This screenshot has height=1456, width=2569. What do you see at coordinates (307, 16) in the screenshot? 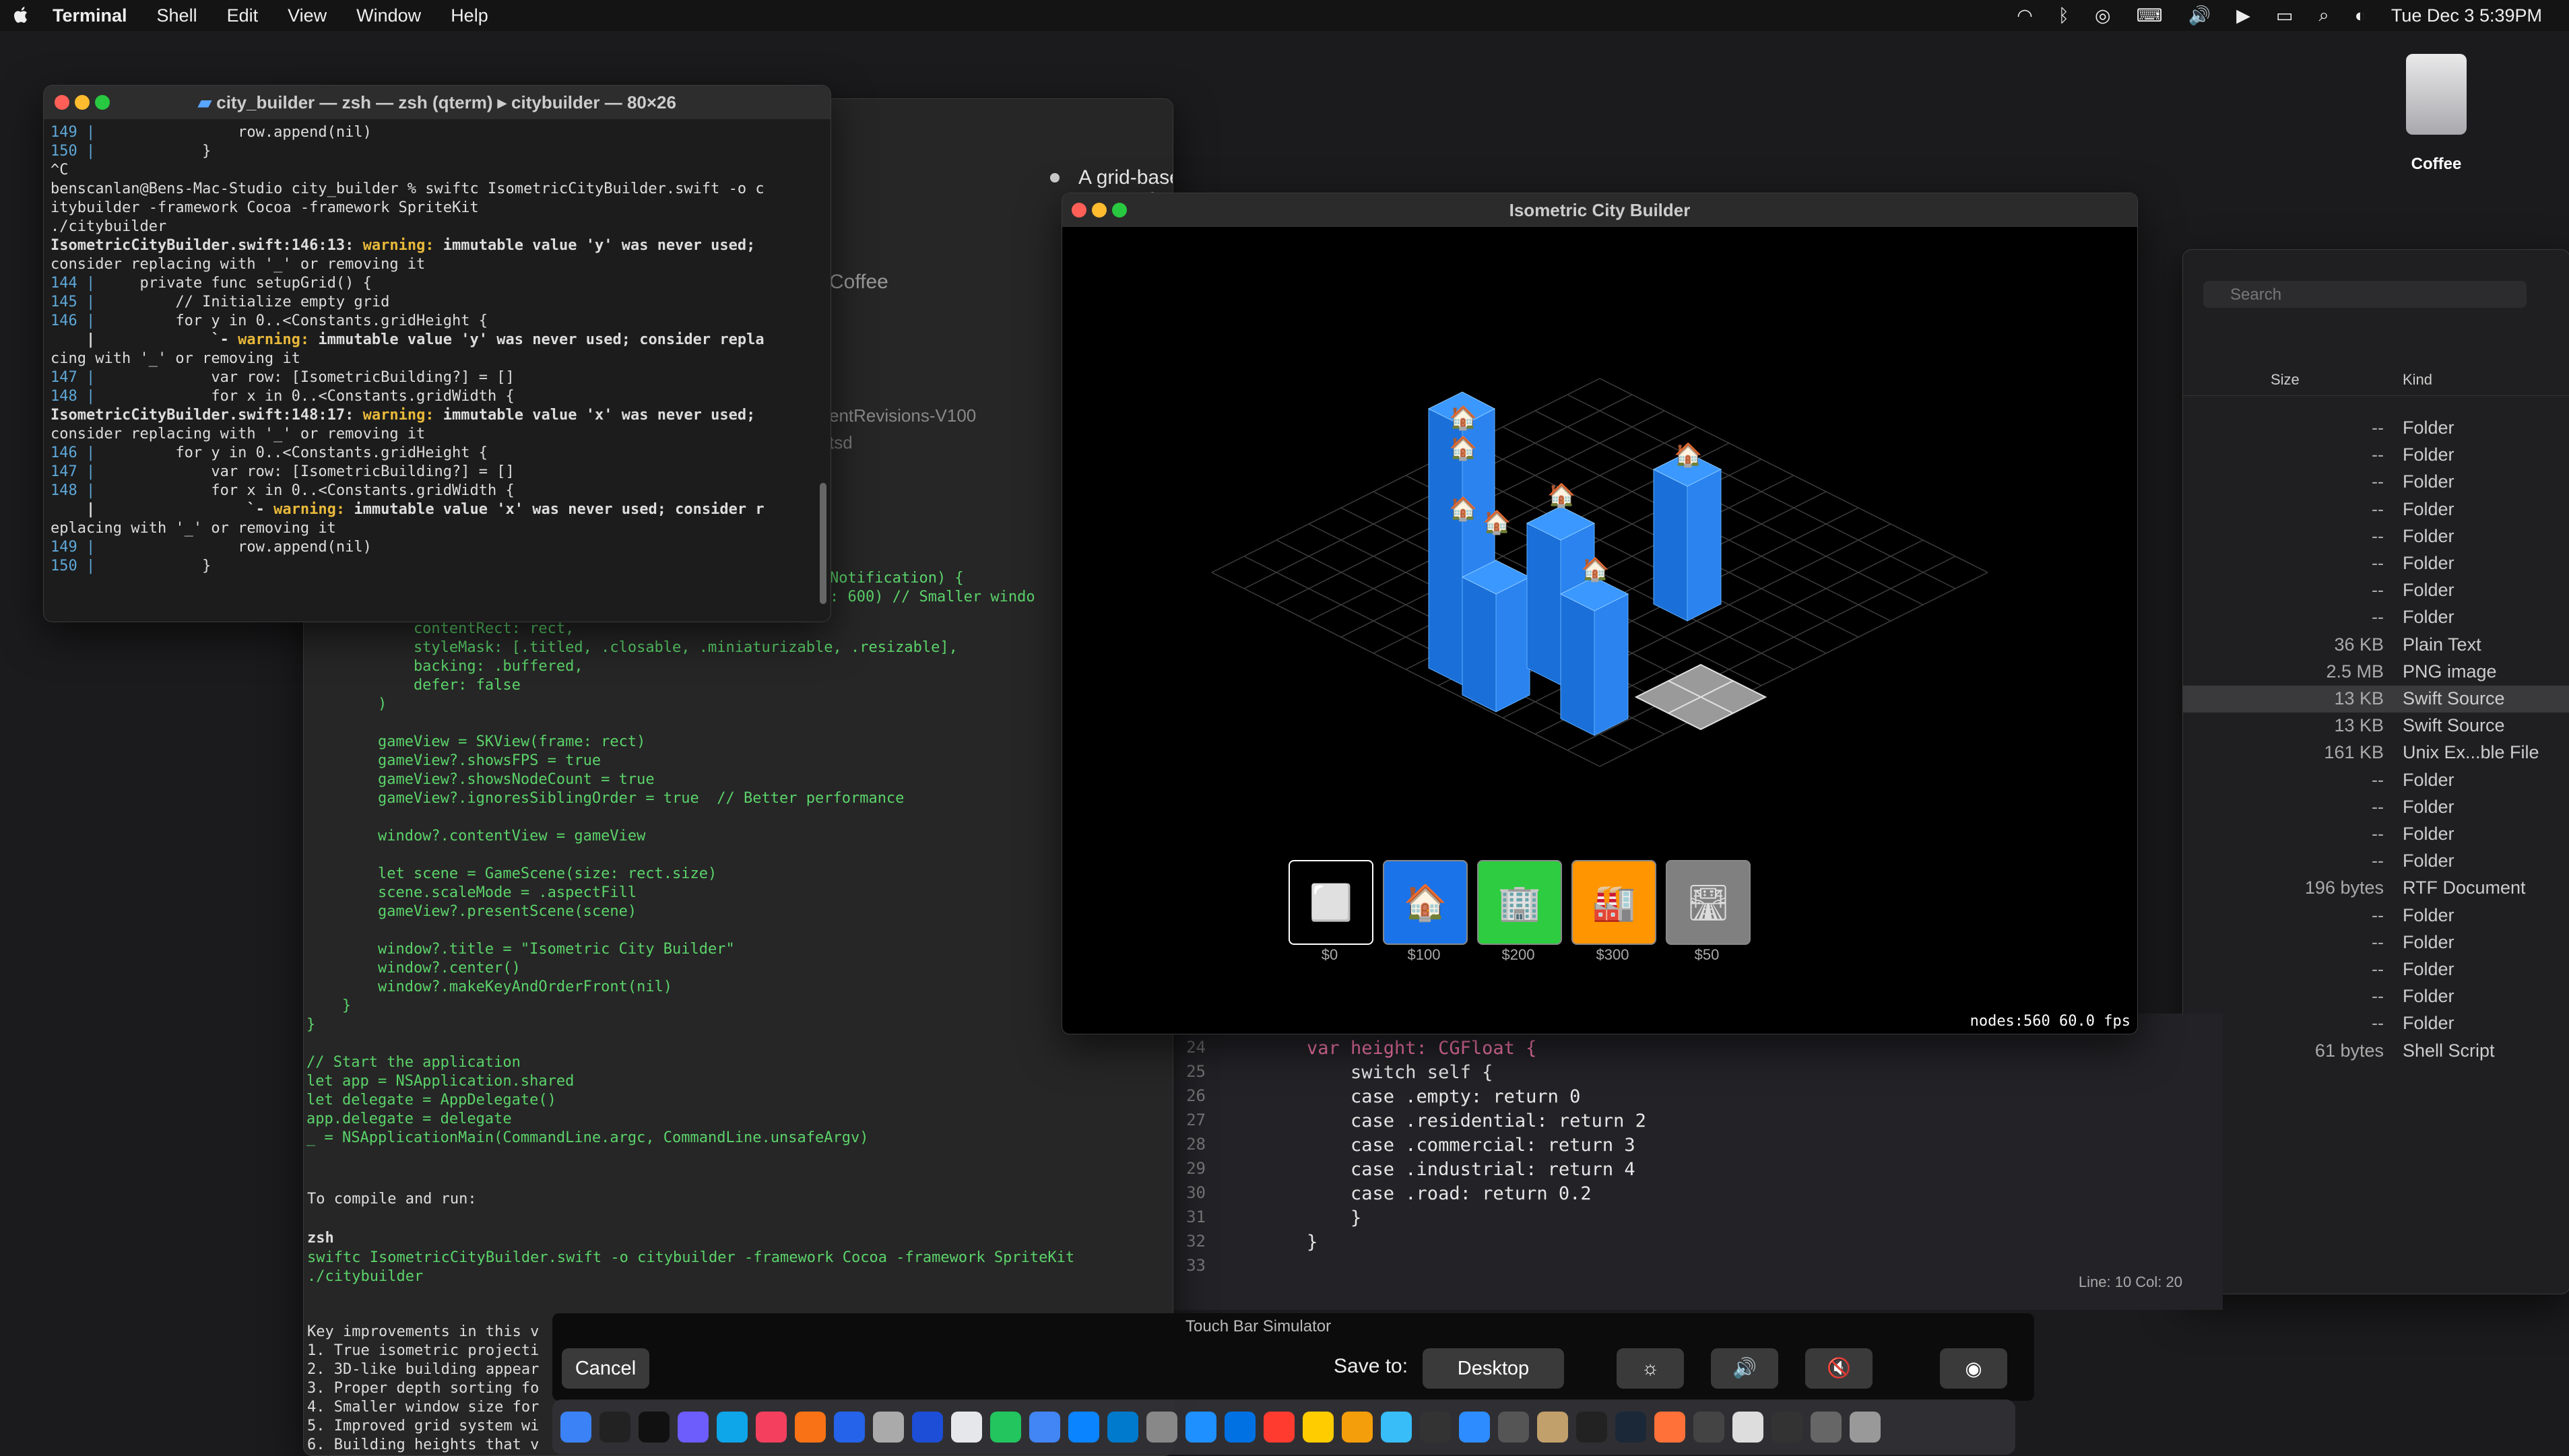
I see `menu-view: View` at bounding box center [307, 16].